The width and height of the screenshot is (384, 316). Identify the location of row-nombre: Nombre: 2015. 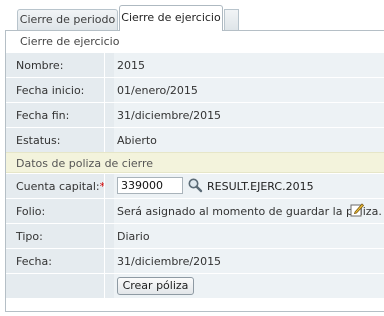
(195, 64).